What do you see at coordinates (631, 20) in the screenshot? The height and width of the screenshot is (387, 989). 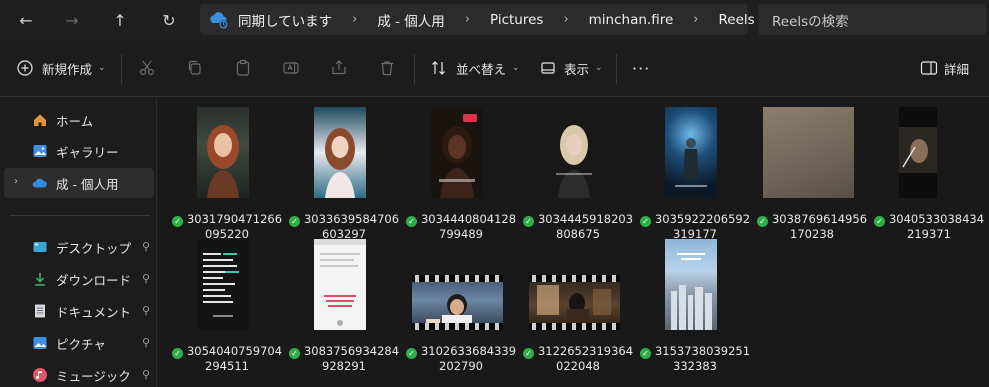 I see `breadcrumb-minchan-fire: minchan.fire` at bounding box center [631, 20].